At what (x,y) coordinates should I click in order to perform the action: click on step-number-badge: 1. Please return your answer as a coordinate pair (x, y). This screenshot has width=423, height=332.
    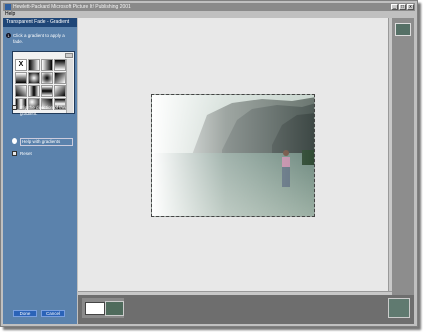
    Looking at the image, I should click on (8, 35).